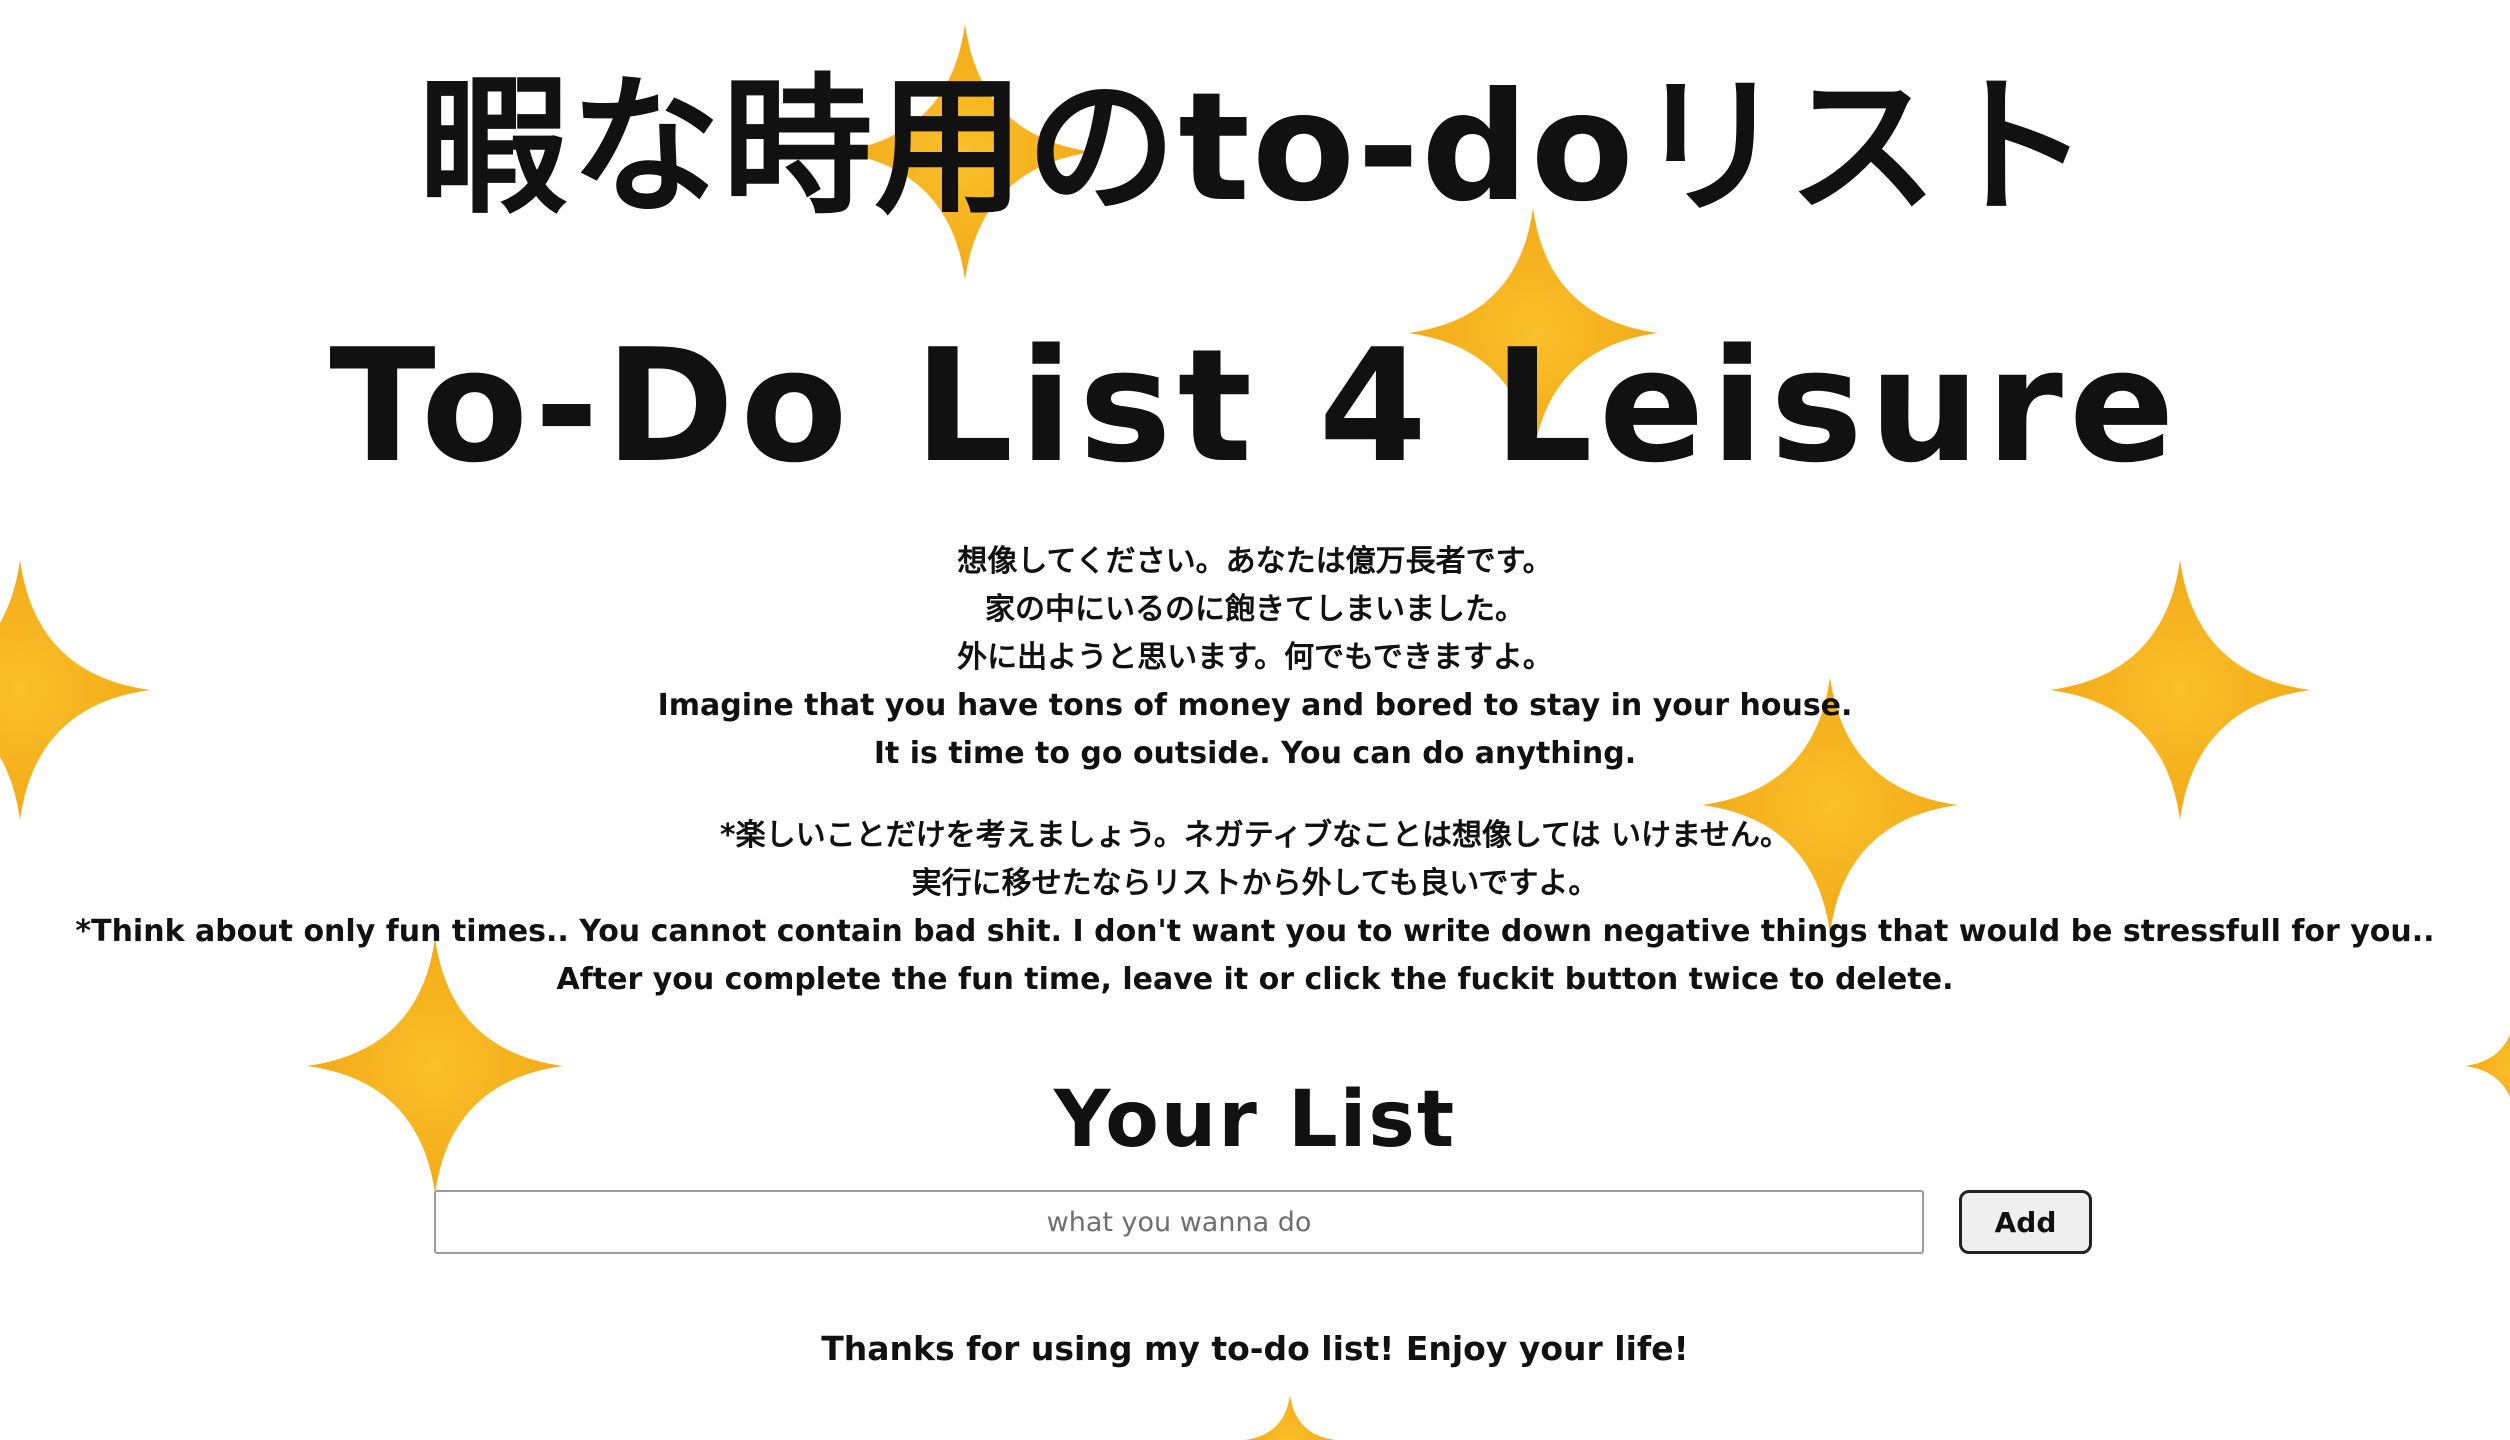 The width and height of the screenshot is (2510, 1440). What do you see at coordinates (1255, 883) in the screenshot?
I see `note-line: 実行に移せたならリストから外しても良いですよ。` at bounding box center [1255, 883].